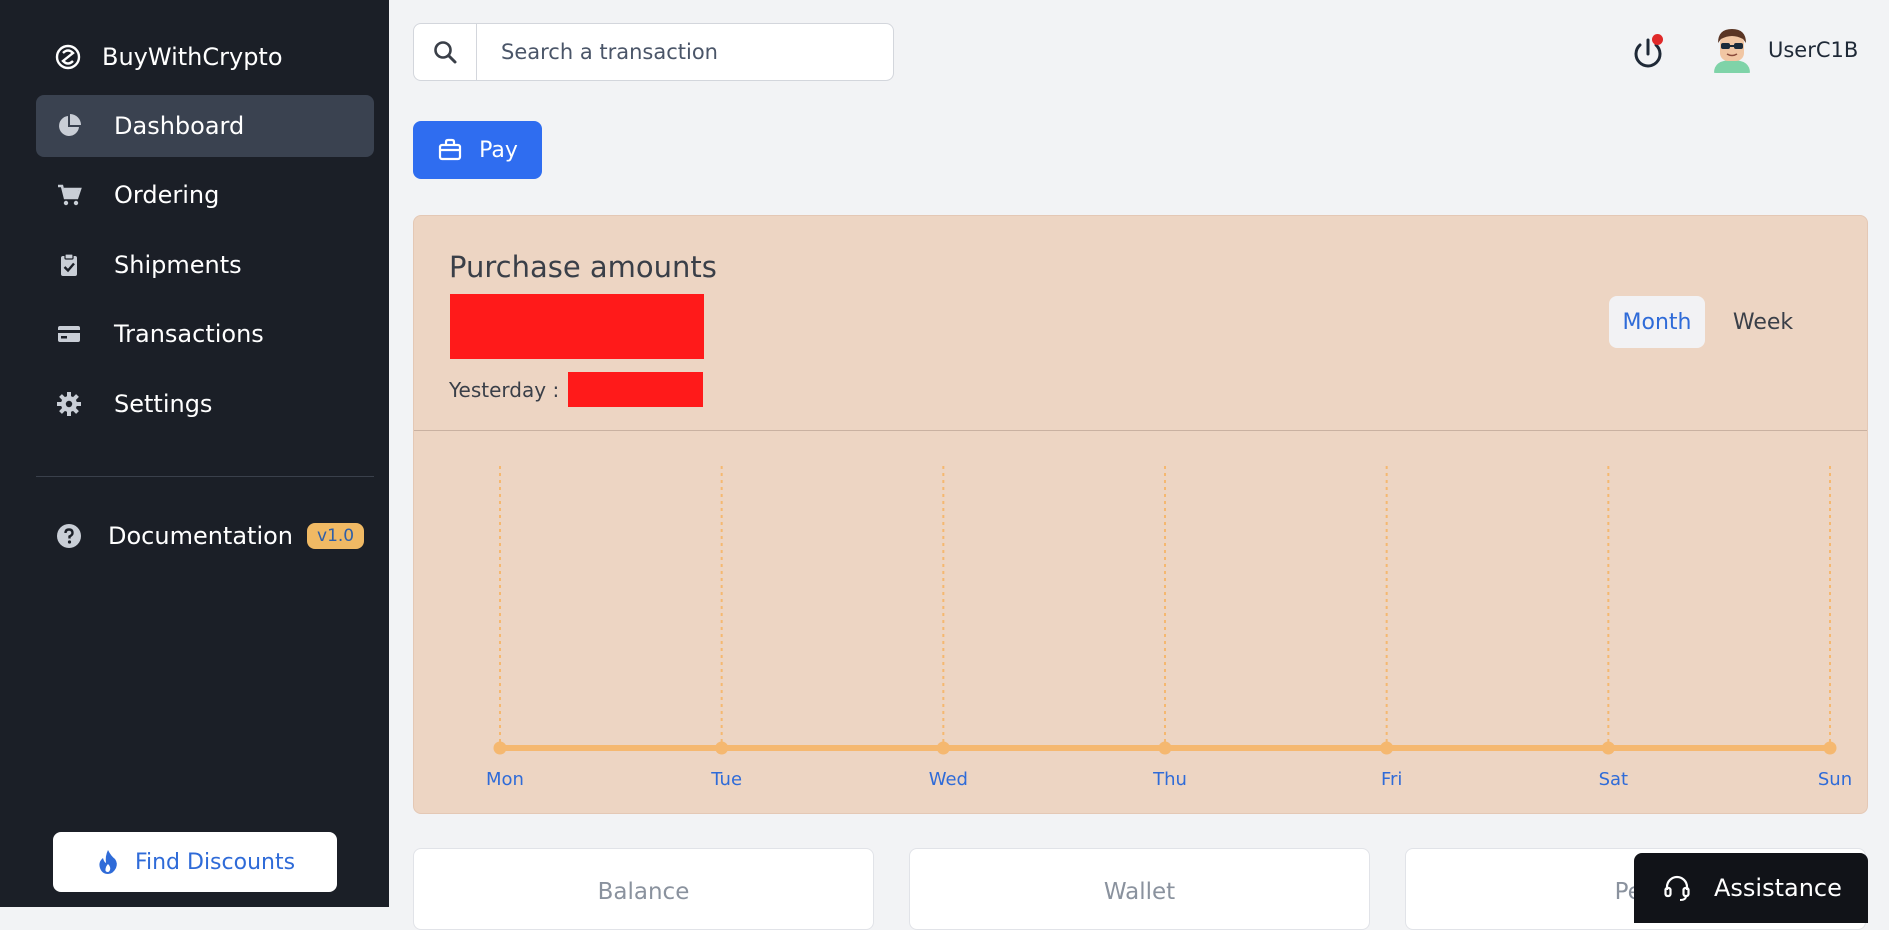  I want to click on redacted-yesterday-amount, so click(636, 389).